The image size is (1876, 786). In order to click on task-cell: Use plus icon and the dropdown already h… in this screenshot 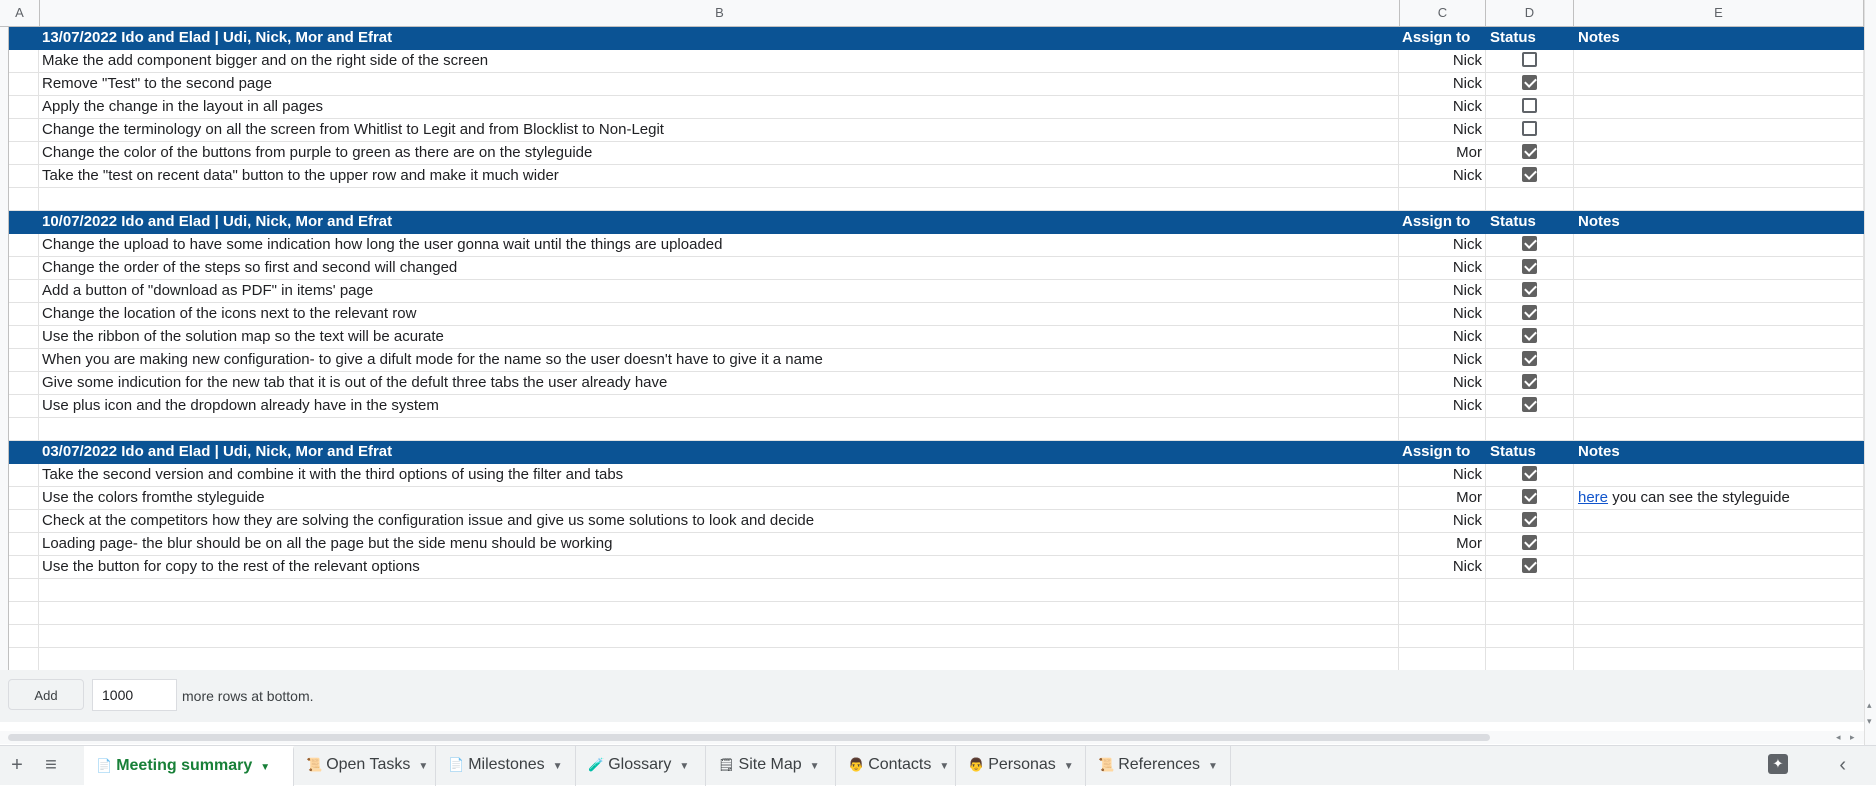, I will do `click(719, 406)`.